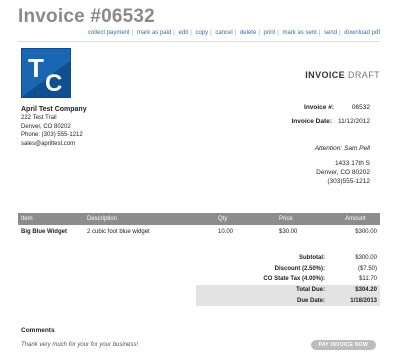  Describe the element at coordinates (366, 290) in the screenshot. I see `total-due-value: $304.20` at that location.